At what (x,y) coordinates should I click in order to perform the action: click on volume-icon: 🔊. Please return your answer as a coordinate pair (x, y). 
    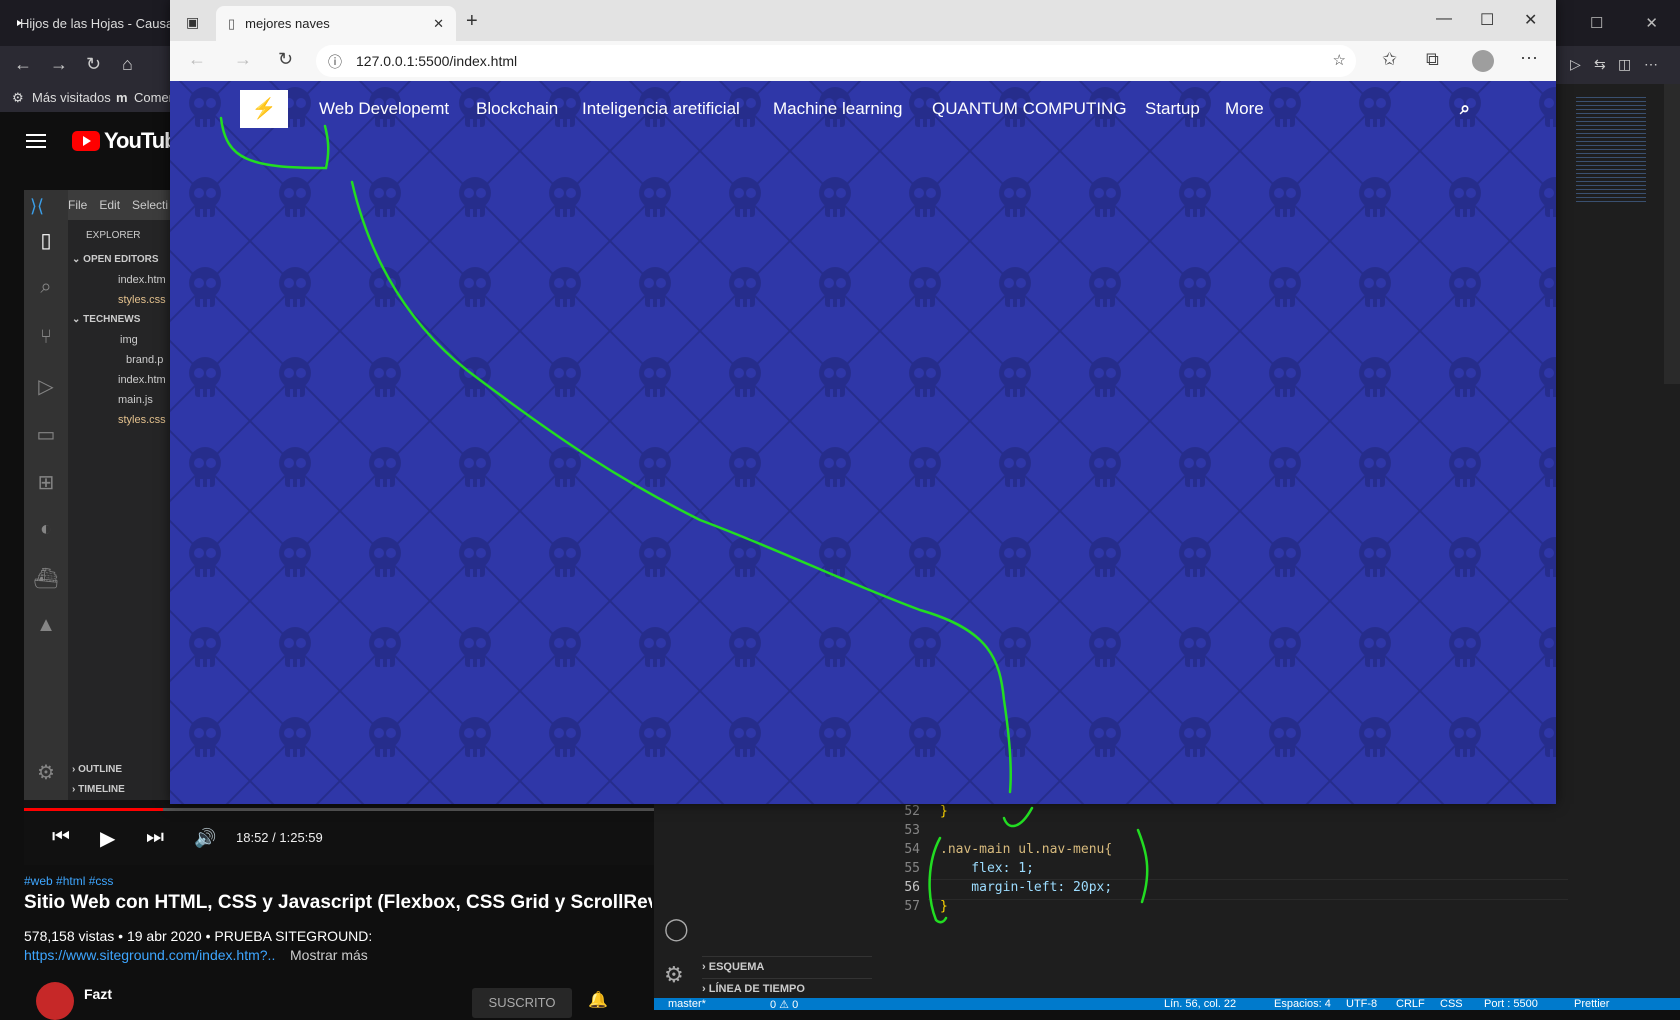
    Looking at the image, I should click on (205, 838).